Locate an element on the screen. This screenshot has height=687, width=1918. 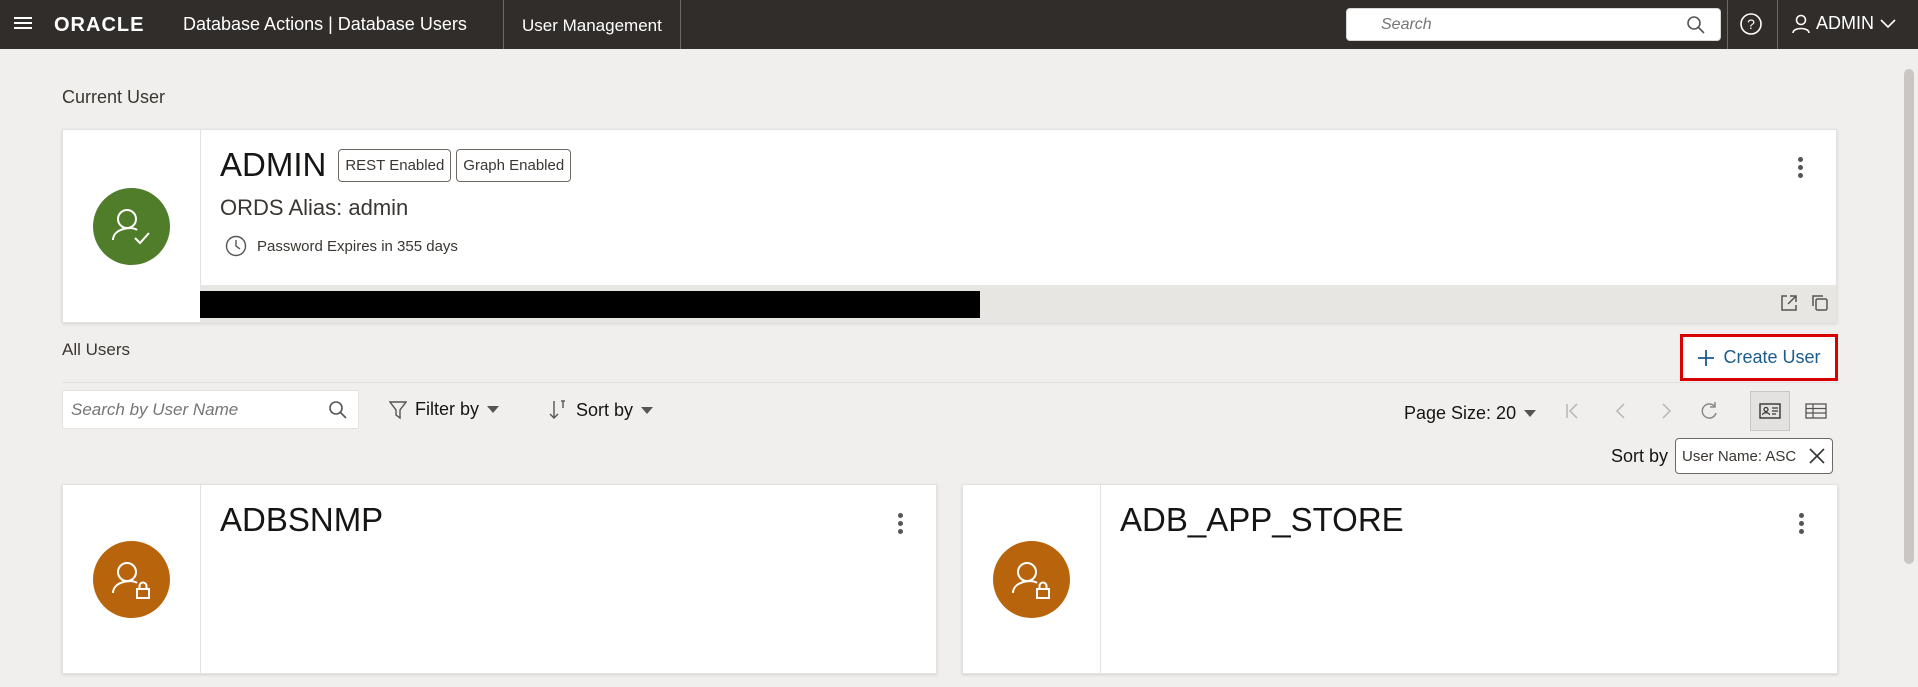
create-user-label: Create User is located at coordinates (1772, 357).